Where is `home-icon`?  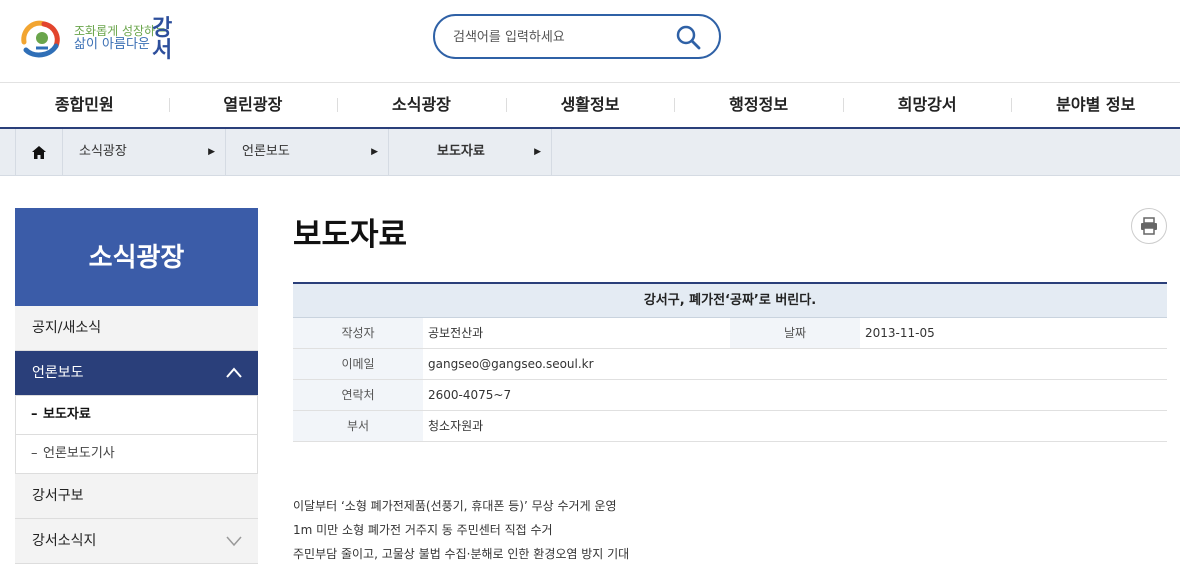
home-icon is located at coordinates (39, 152).